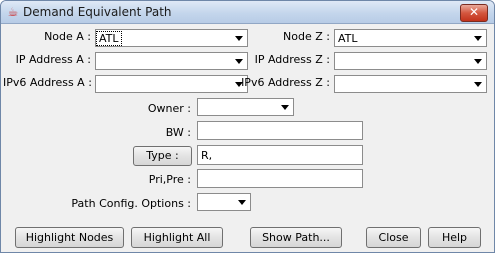 This screenshot has width=495, height=253. I want to click on node-a-label: Node A :, so click(67, 36).